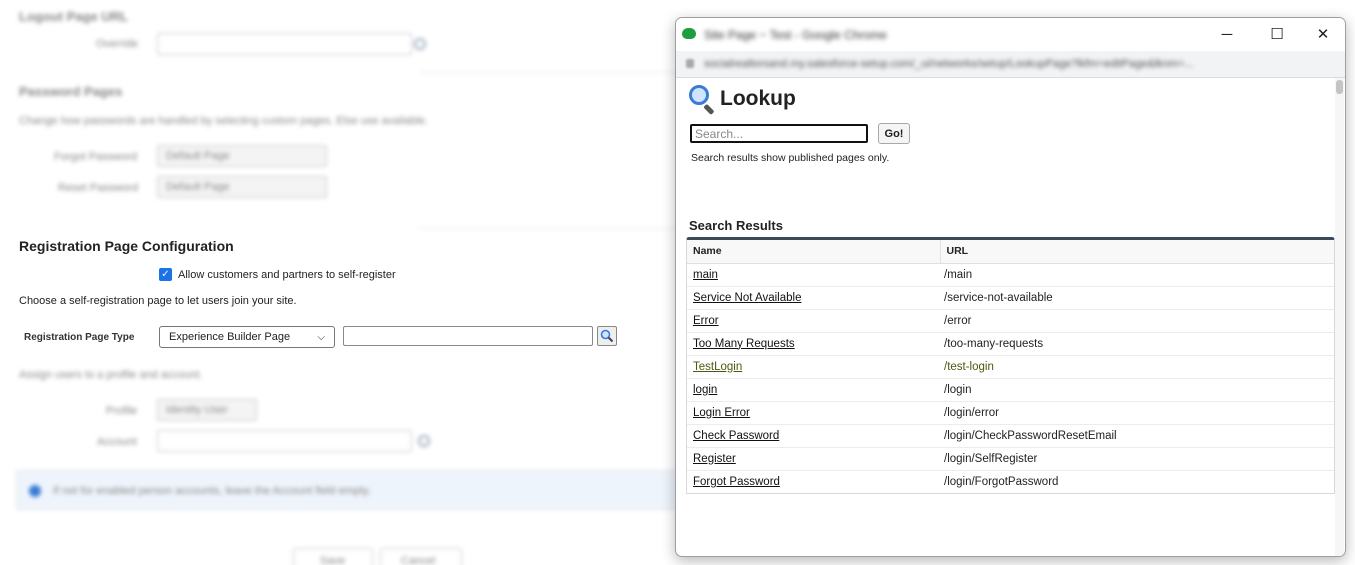  Describe the element at coordinates (758, 98) in the screenshot. I see `lookup-title: Lookup` at that location.